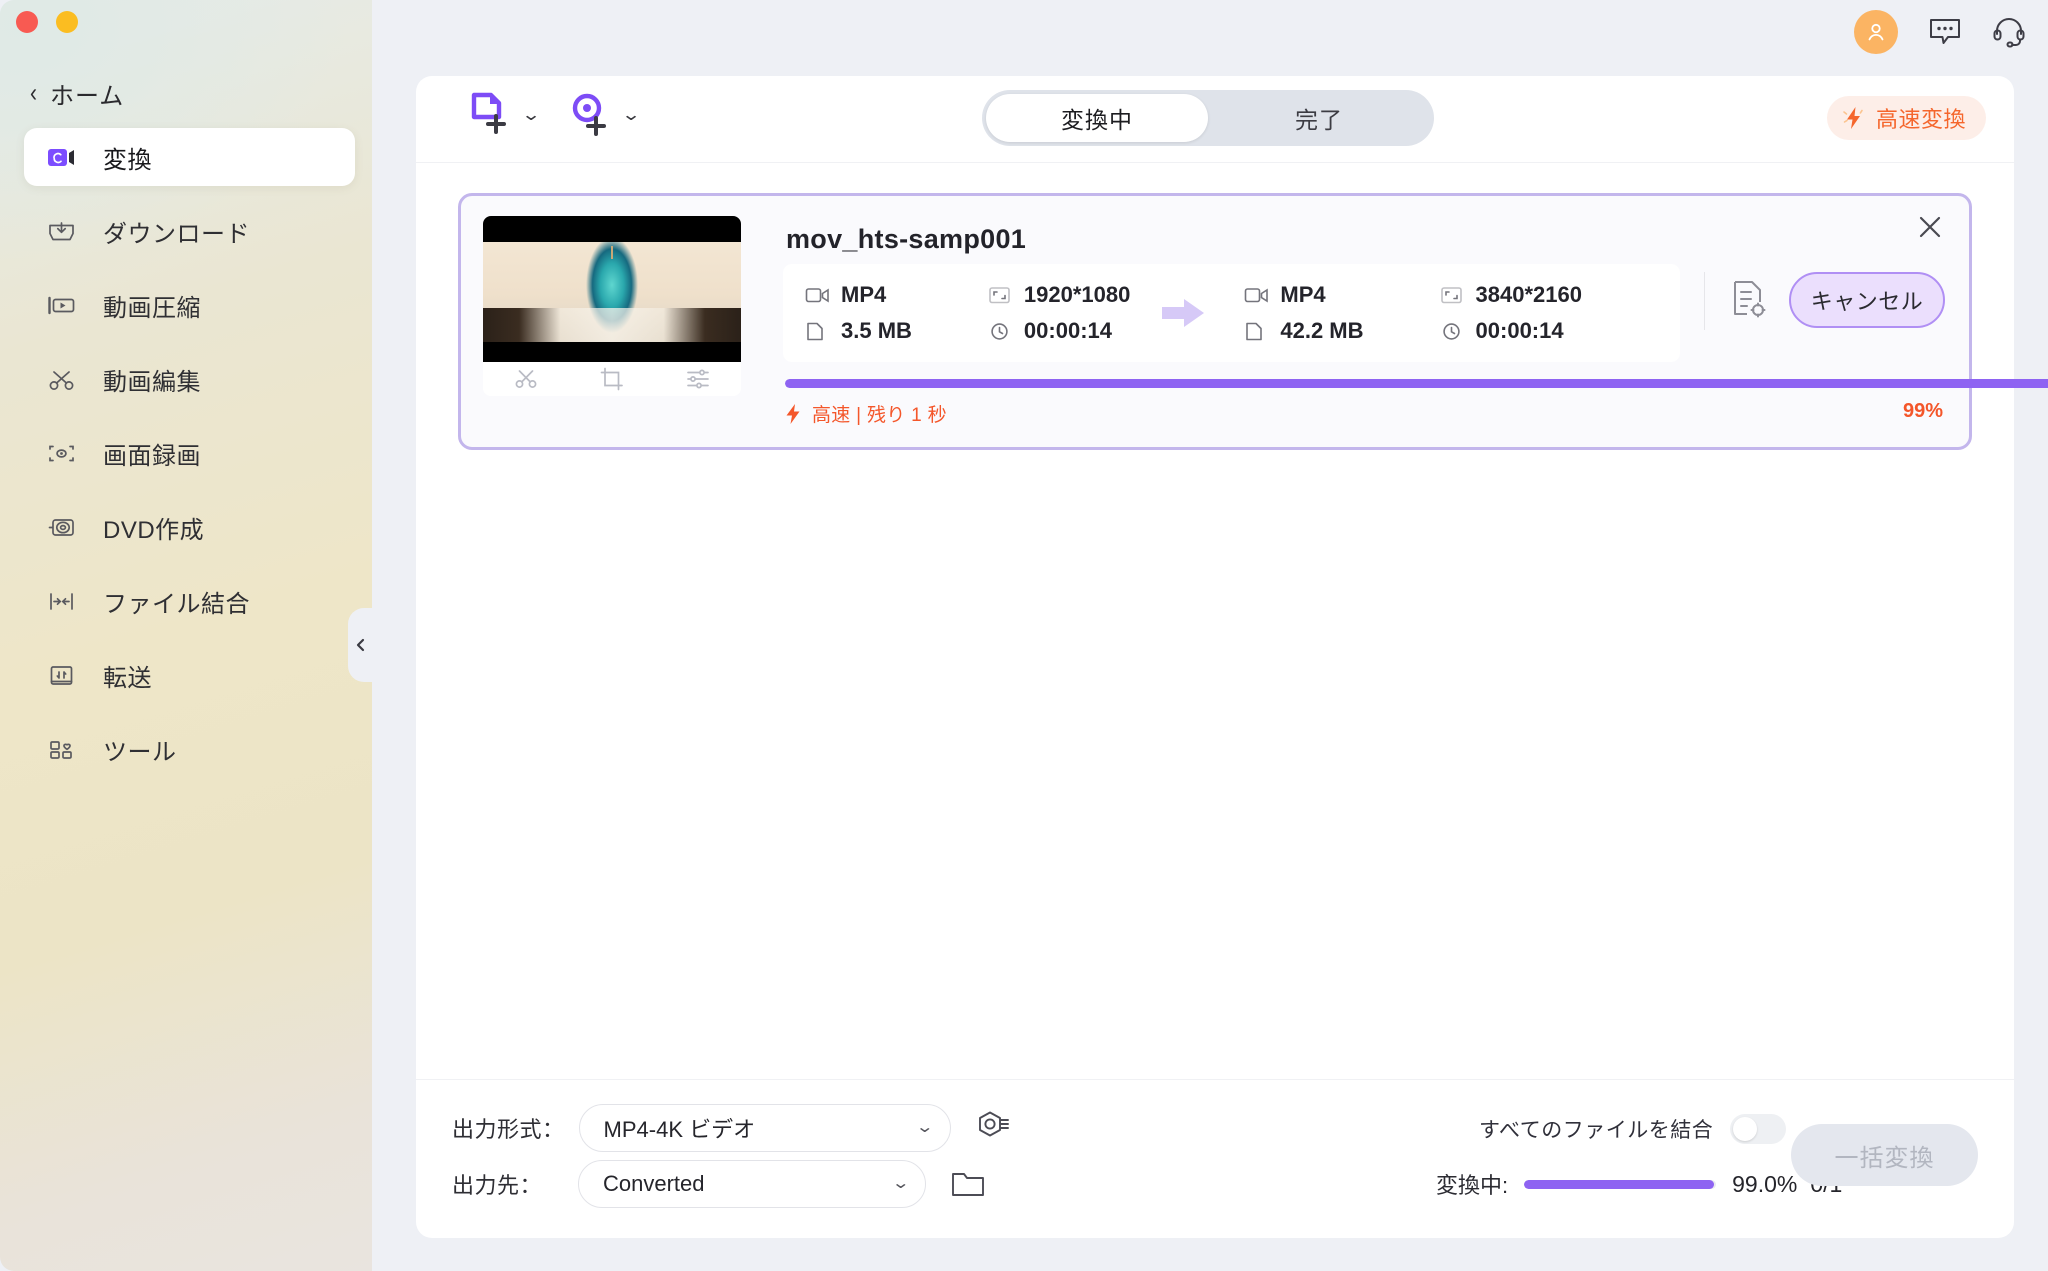 Image resolution: width=2048 pixels, height=1271 pixels. I want to click on target-duration-value: 00:00:14, so click(1519, 330).